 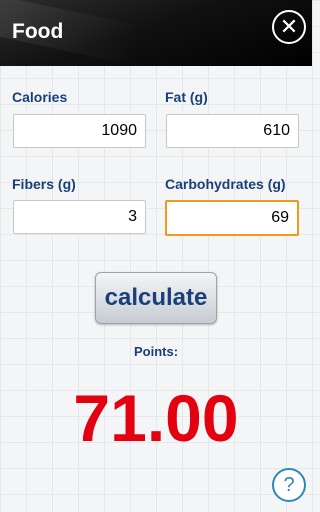 I want to click on calories-input, so click(x=79, y=131).